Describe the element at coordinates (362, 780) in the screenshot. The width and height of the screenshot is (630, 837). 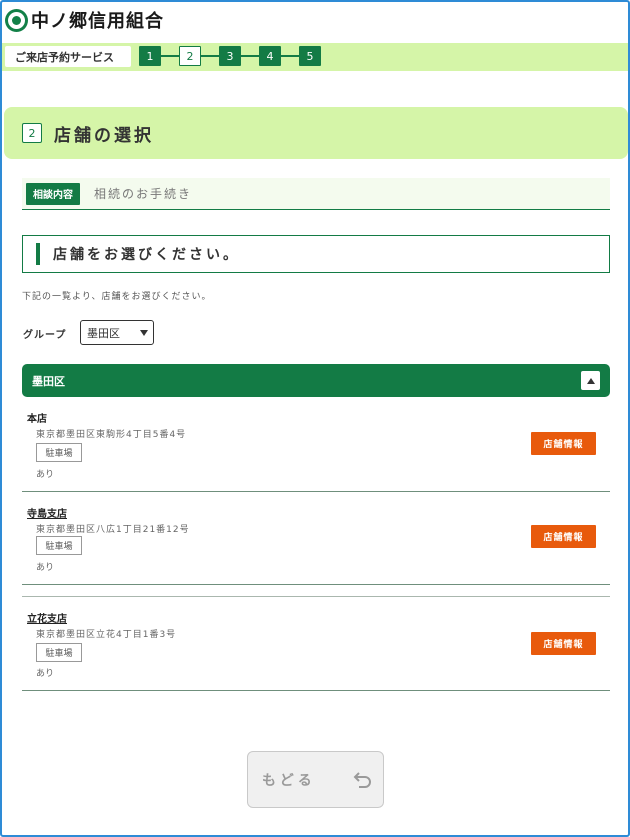
I see `return-arrow-icon` at that location.